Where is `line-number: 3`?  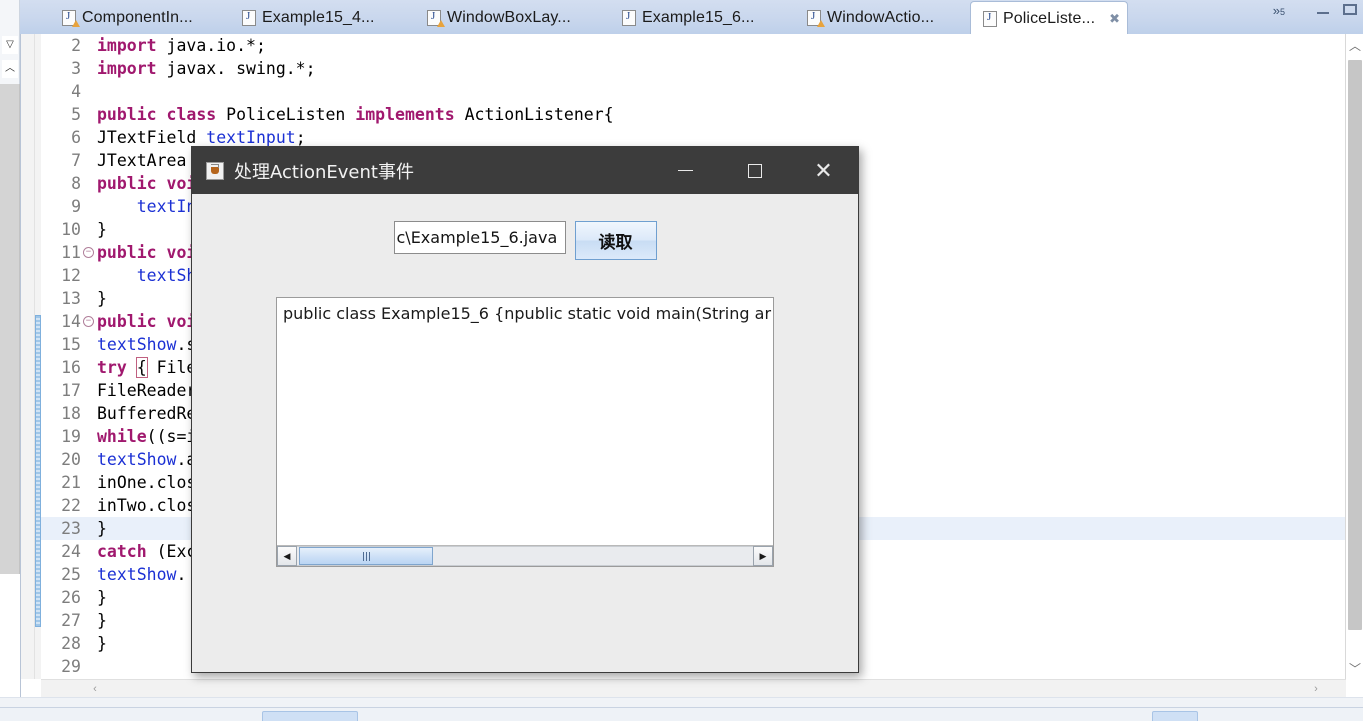
line-number: 3 is located at coordinates (76, 68).